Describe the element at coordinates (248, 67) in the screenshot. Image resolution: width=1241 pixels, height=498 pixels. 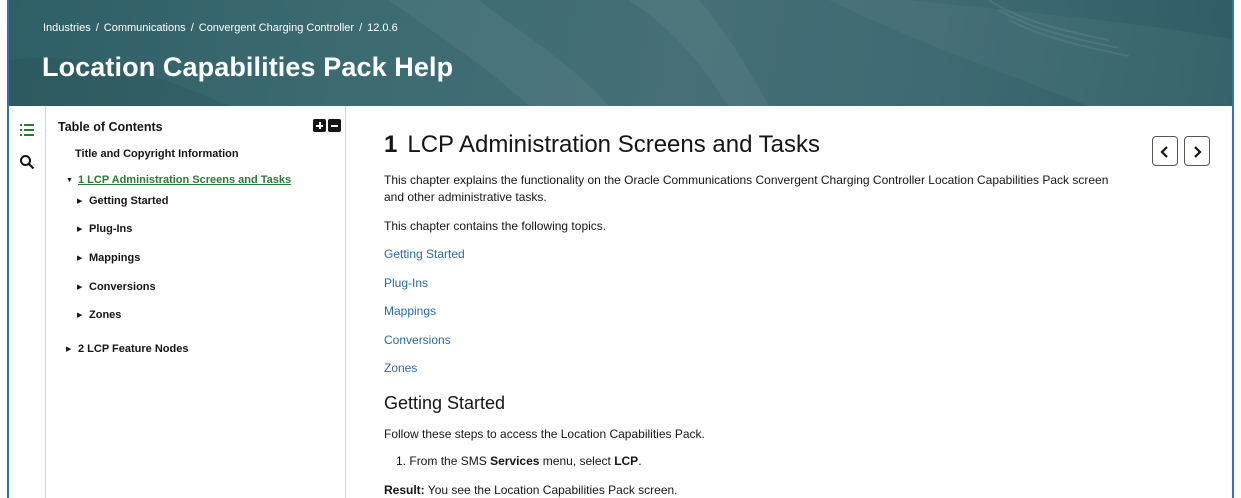
I see `page-title: Location Capabilities Pack Help` at that location.